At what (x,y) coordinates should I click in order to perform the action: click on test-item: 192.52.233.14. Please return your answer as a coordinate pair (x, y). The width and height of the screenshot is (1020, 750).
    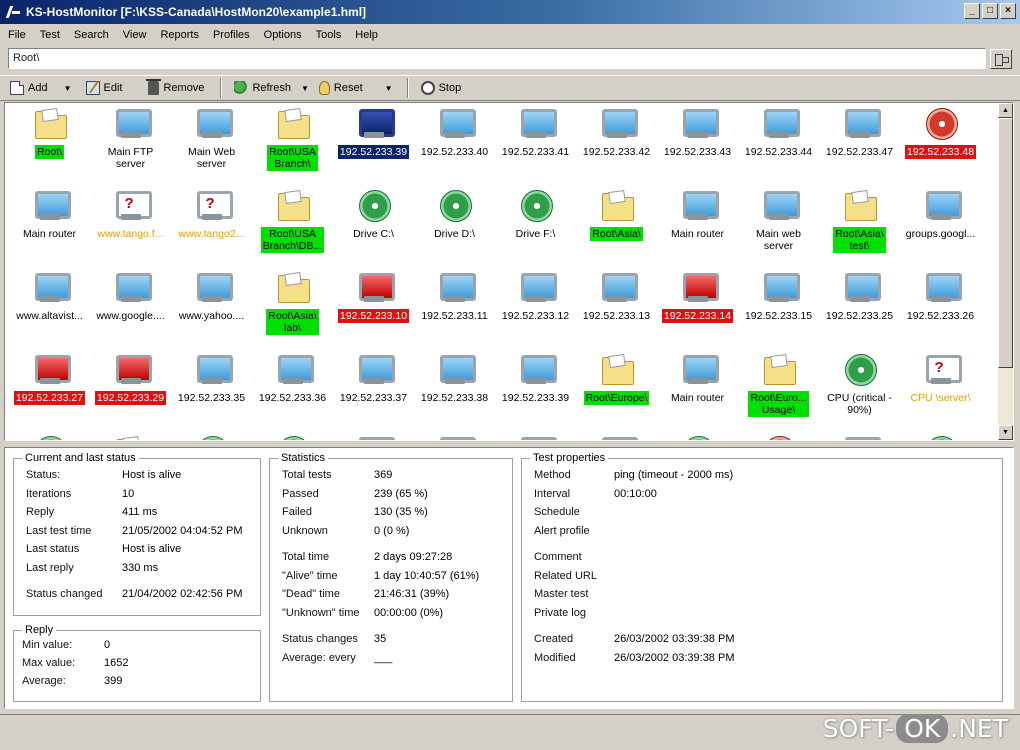
    Looking at the image, I should click on (697, 308).